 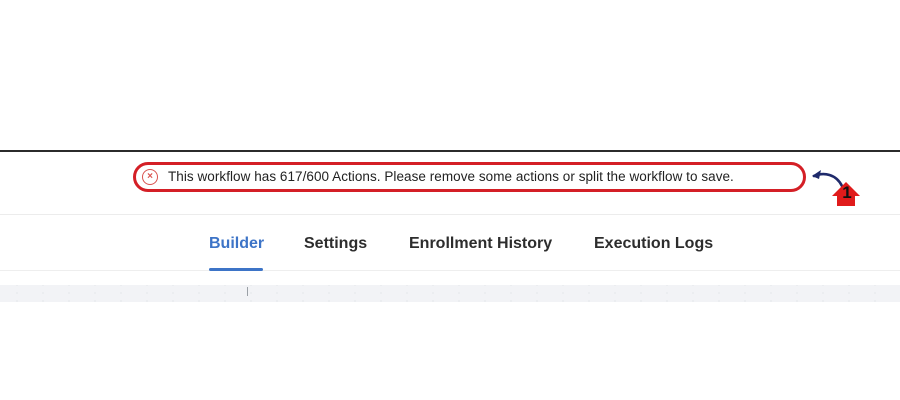 What do you see at coordinates (480, 244) in the screenshot?
I see `tab-enrollment-history: Enrollment History` at bounding box center [480, 244].